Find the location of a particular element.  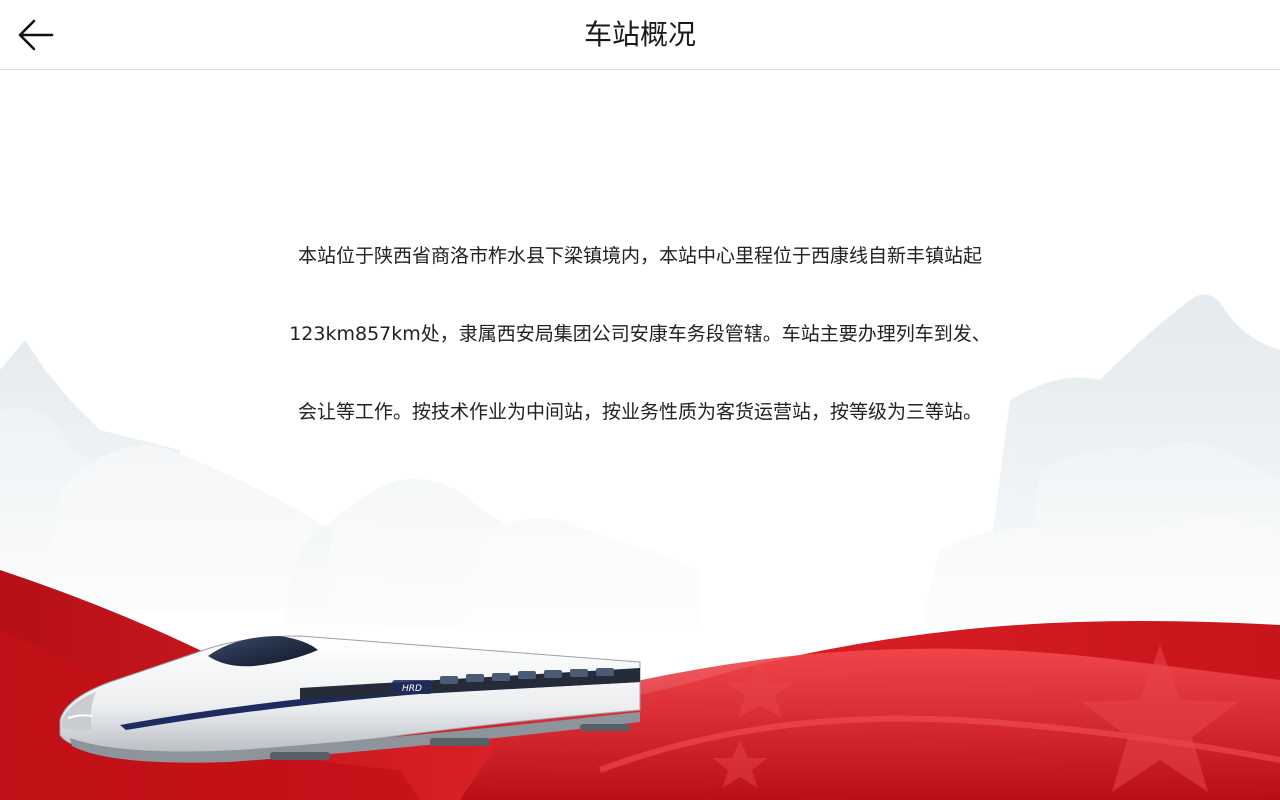

page-title: 车站概况 is located at coordinates (639, 34).